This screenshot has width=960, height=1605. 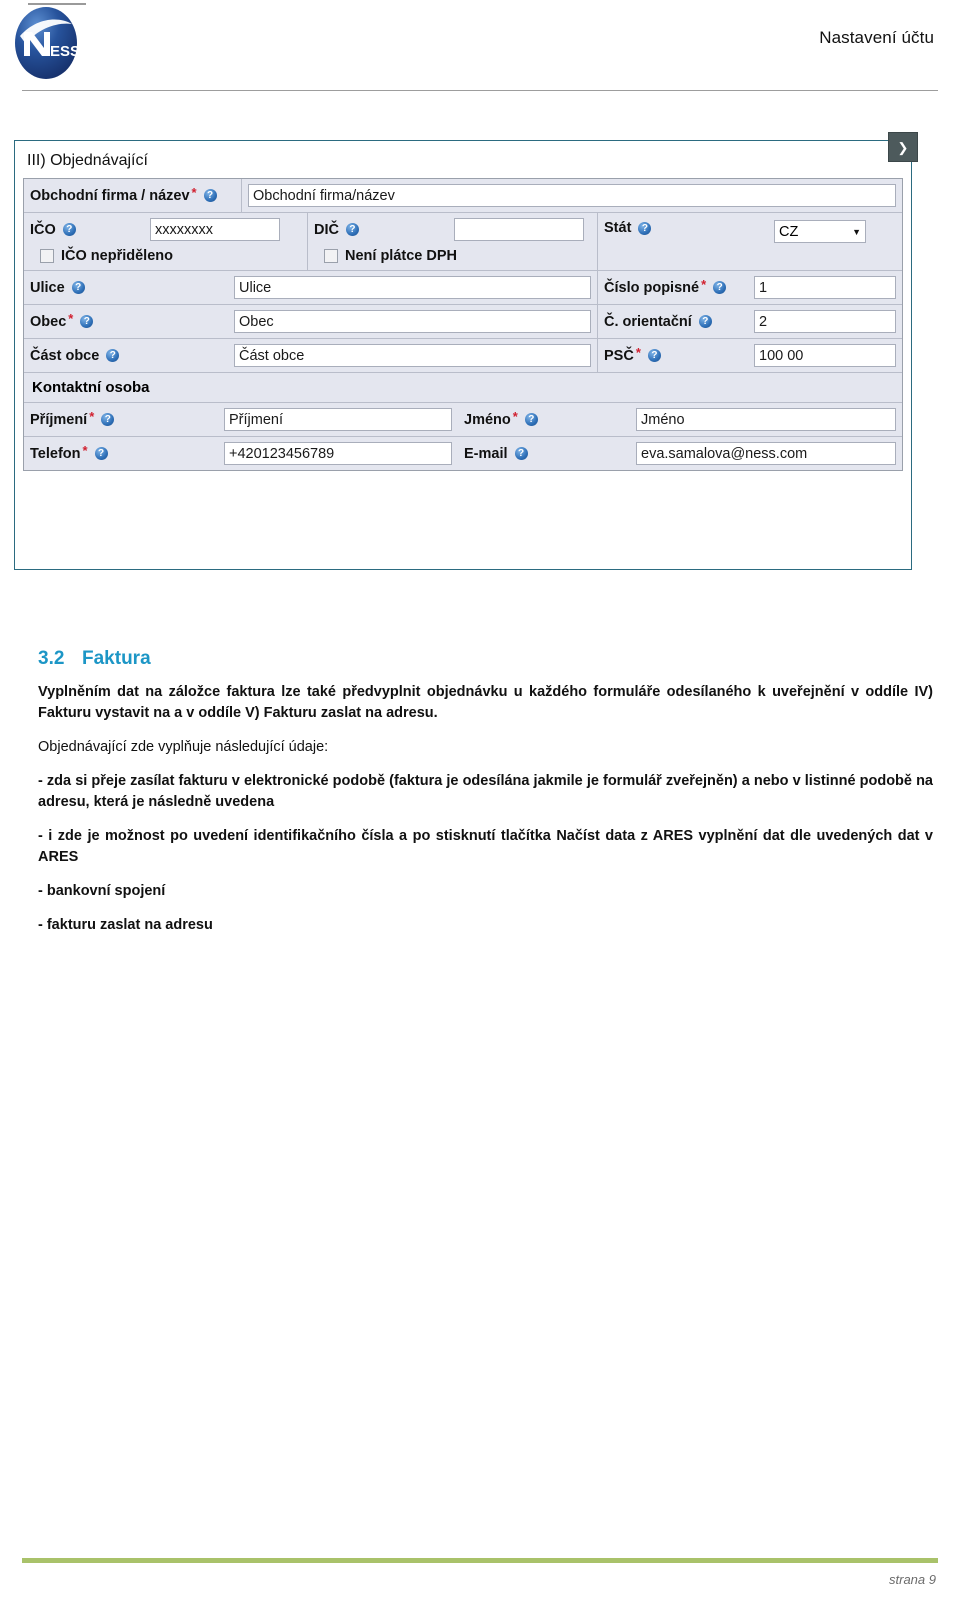 I want to click on chevron-down-icon: ▼, so click(x=856, y=231).